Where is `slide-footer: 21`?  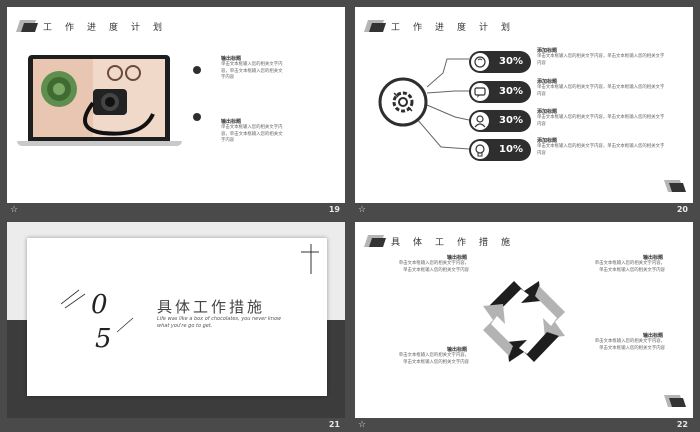
slide-footer: 21 is located at coordinates (176, 425).